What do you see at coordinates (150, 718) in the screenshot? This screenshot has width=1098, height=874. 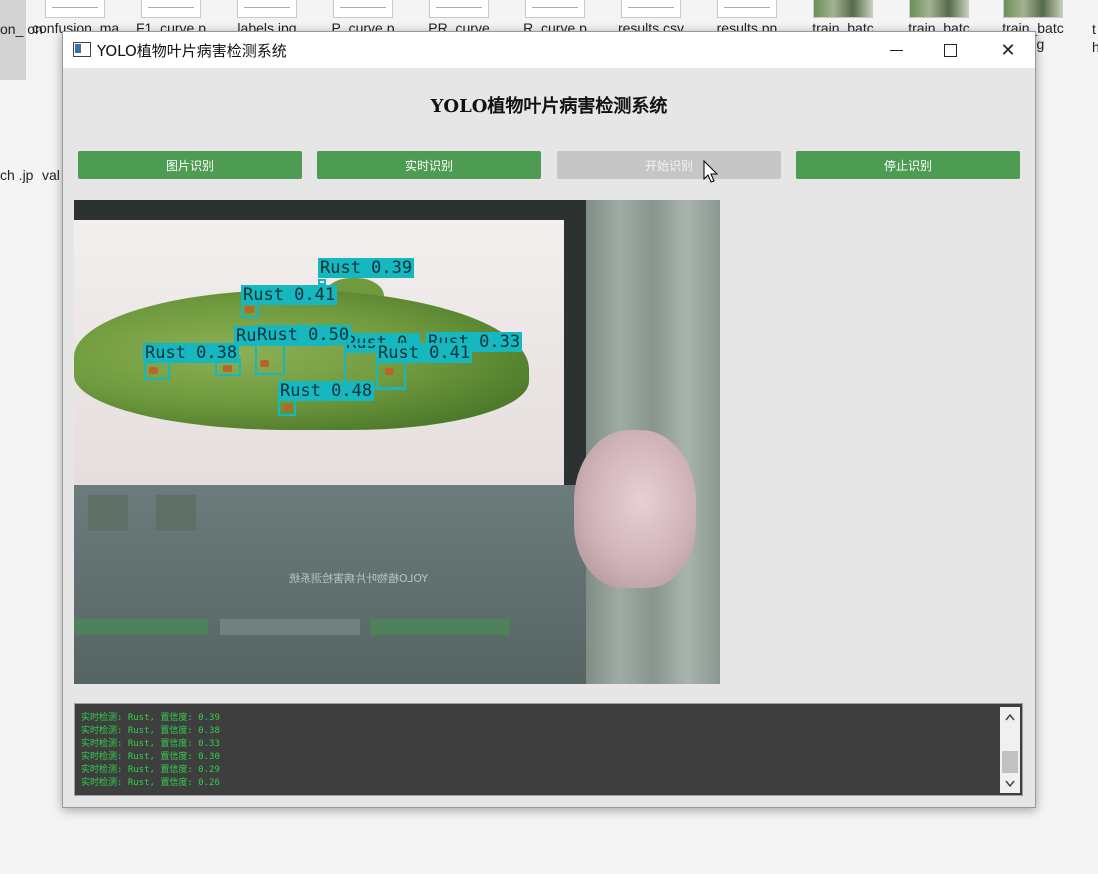 I see `log-line: 实时检测: Rust, 置信度: 0.39` at bounding box center [150, 718].